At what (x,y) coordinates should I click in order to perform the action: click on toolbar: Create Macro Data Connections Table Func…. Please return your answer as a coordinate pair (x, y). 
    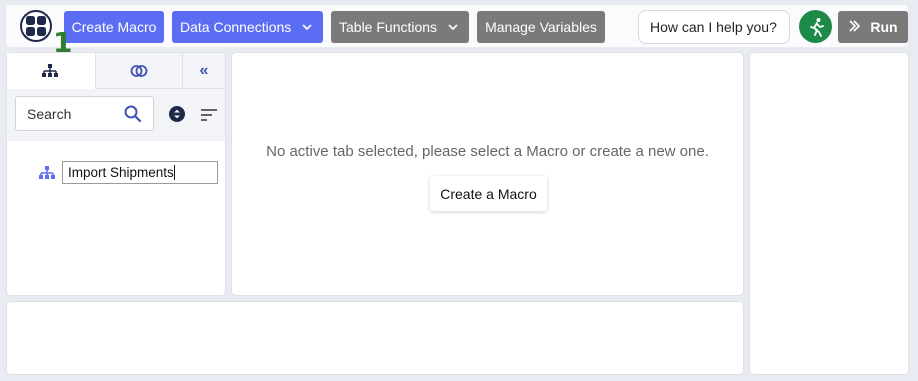
    Looking at the image, I should click on (457, 26).